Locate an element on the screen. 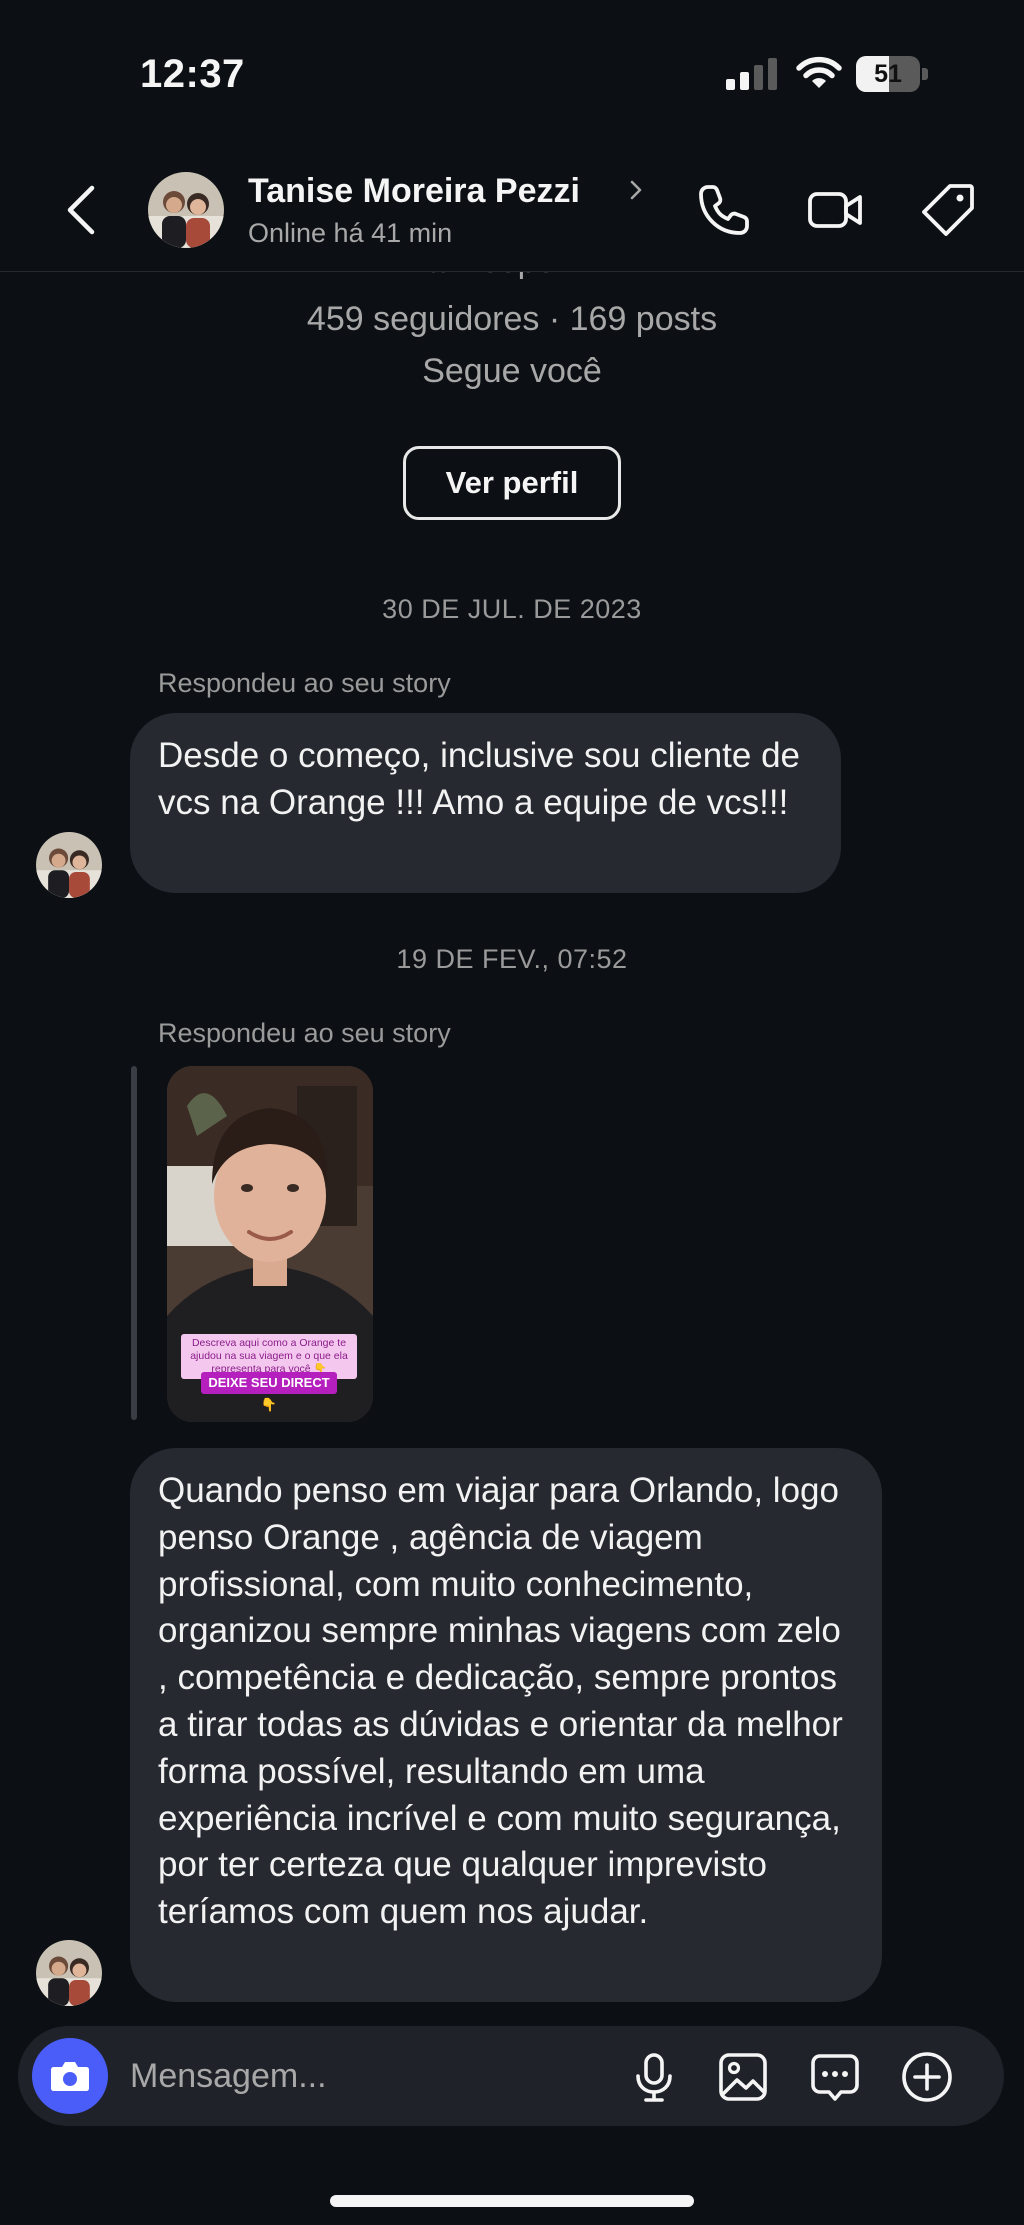 Image resolution: width=1024 pixels, height=2225 pixels. chevron-right-icon is located at coordinates (636, 190).